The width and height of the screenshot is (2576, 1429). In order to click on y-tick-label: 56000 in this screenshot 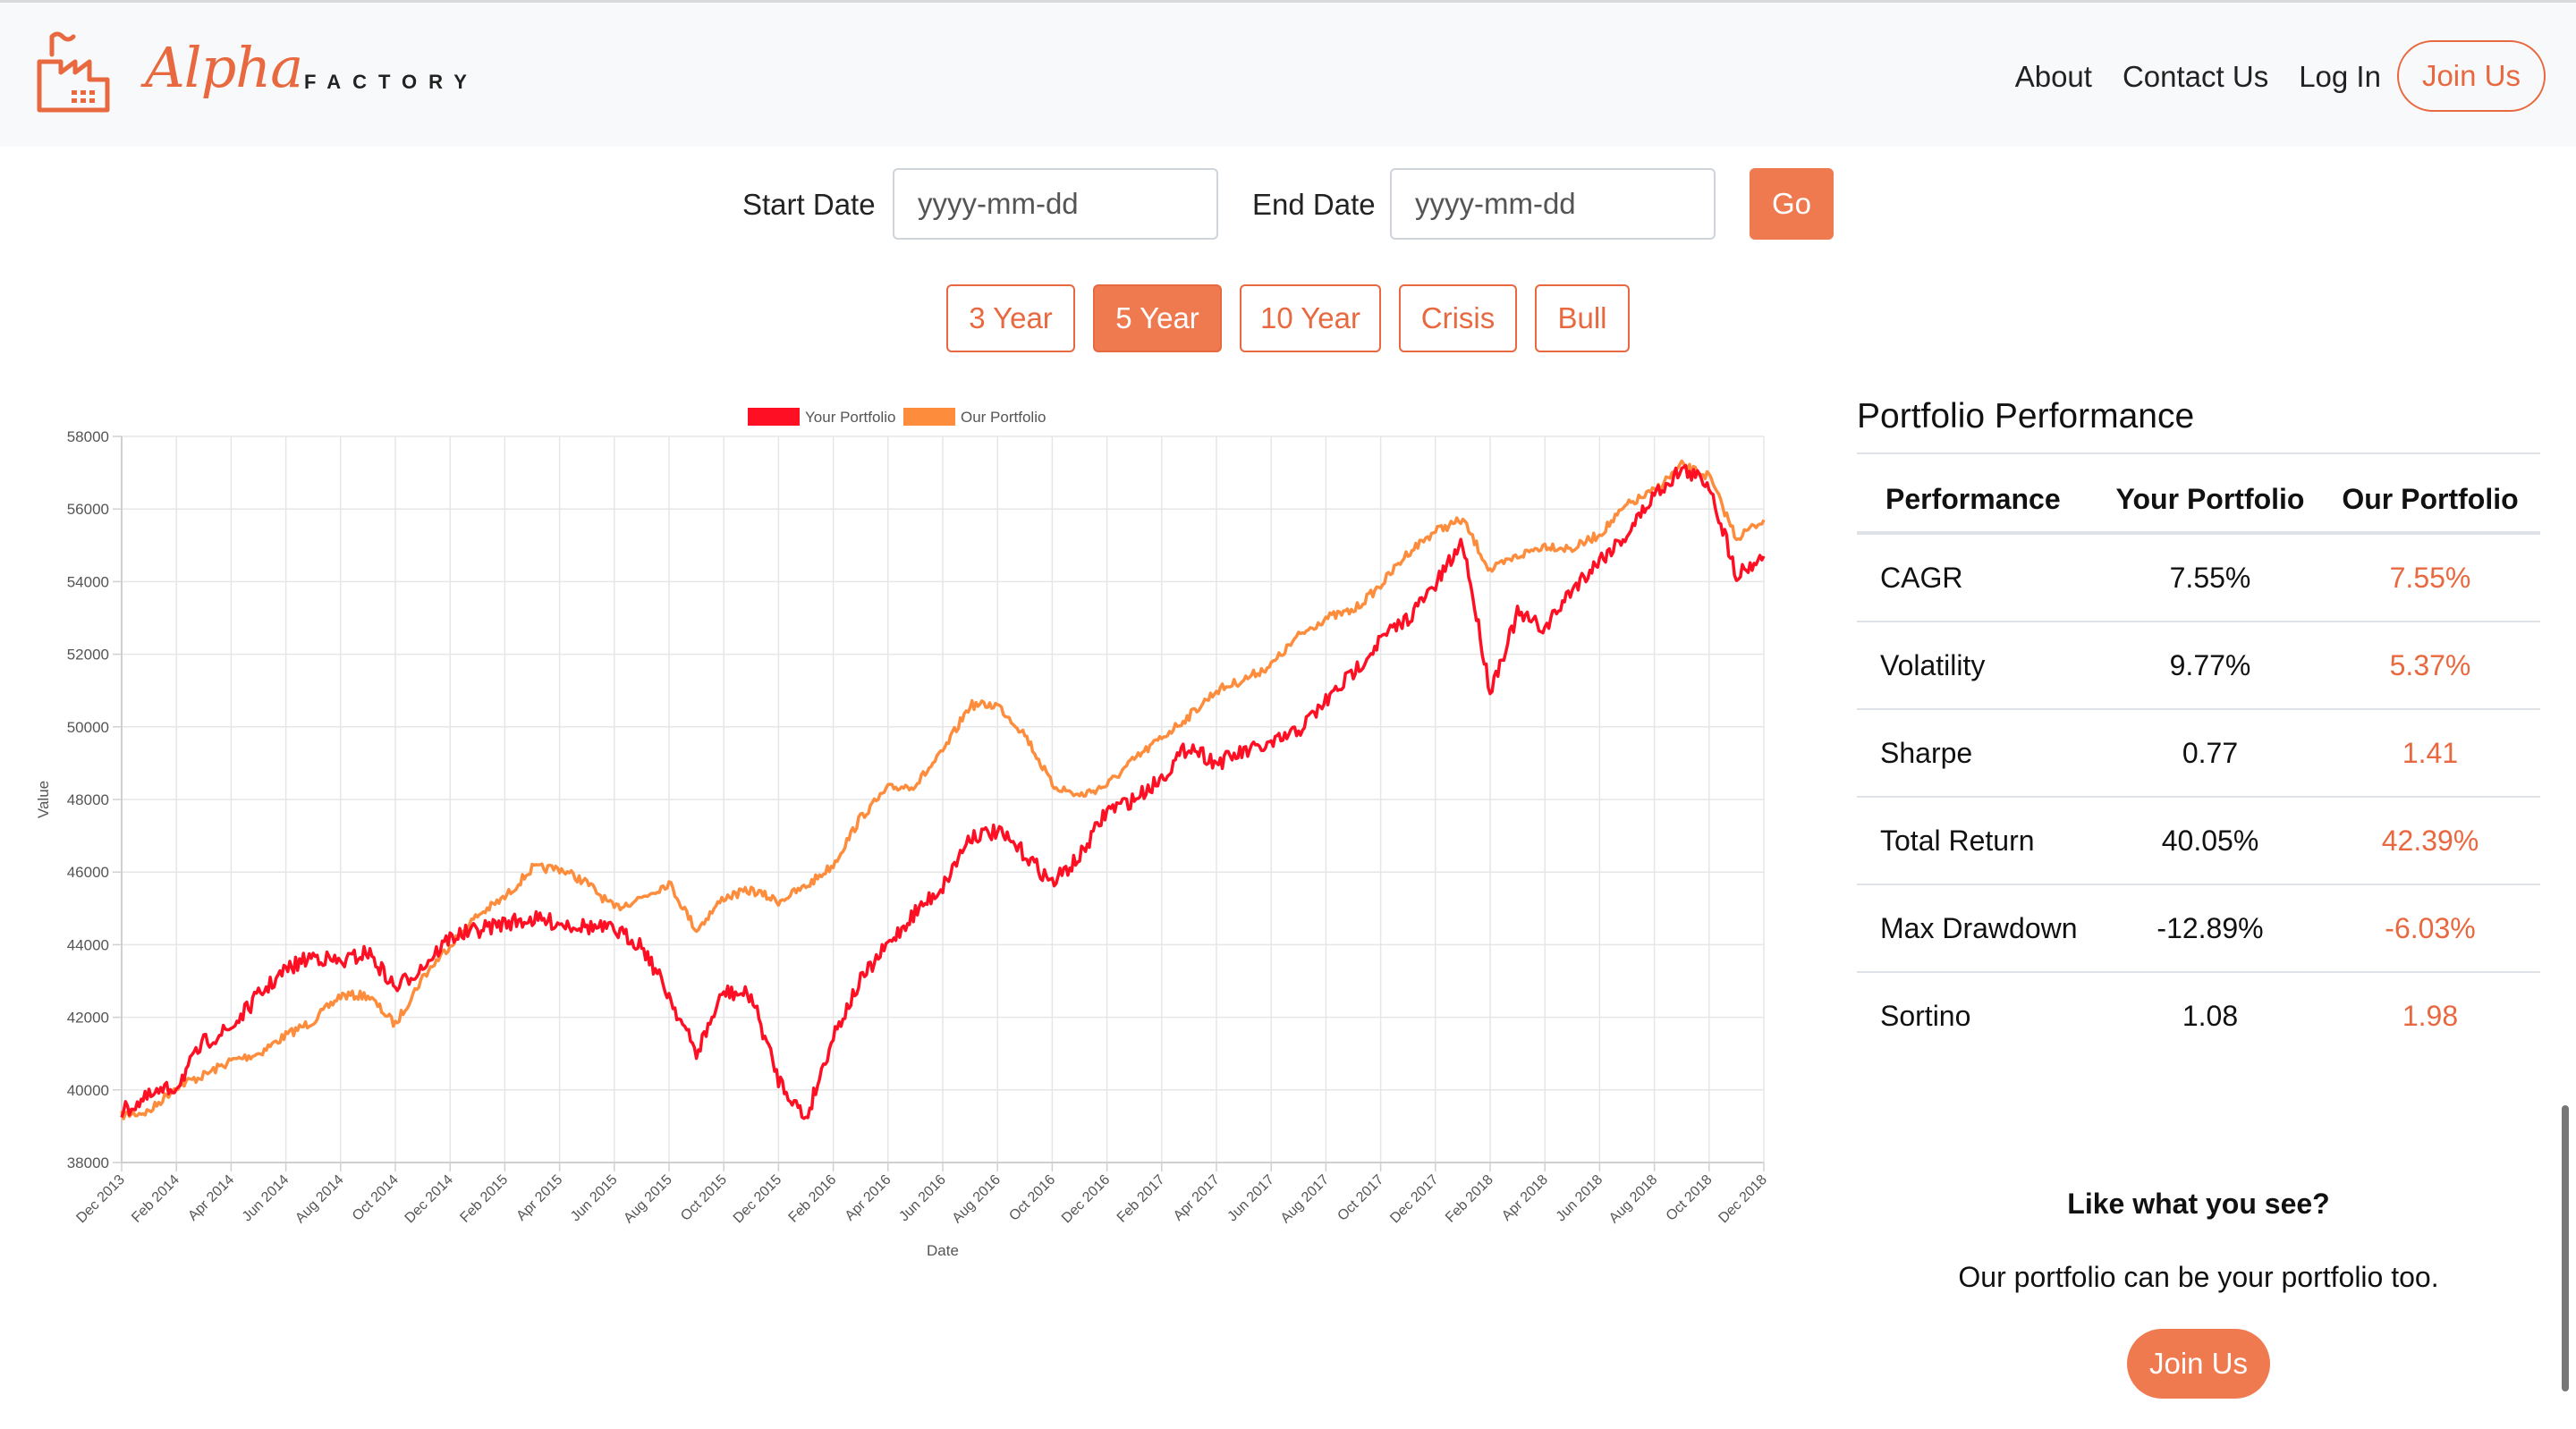, I will do `click(88, 510)`.